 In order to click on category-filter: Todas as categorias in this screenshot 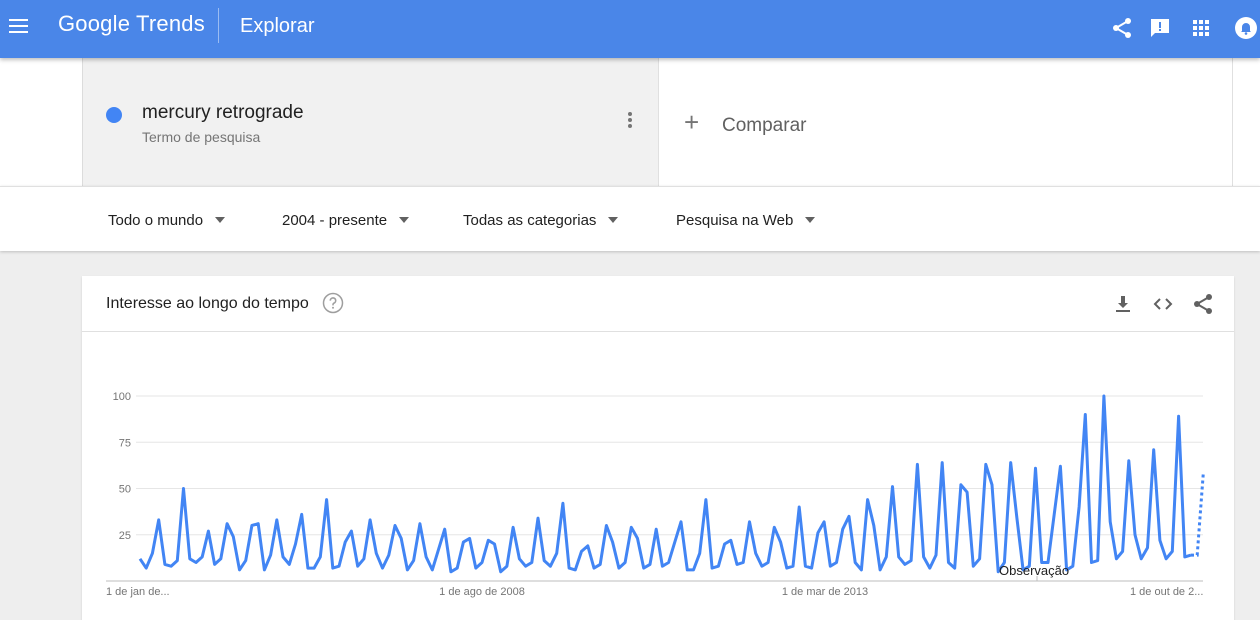, I will do `click(541, 220)`.